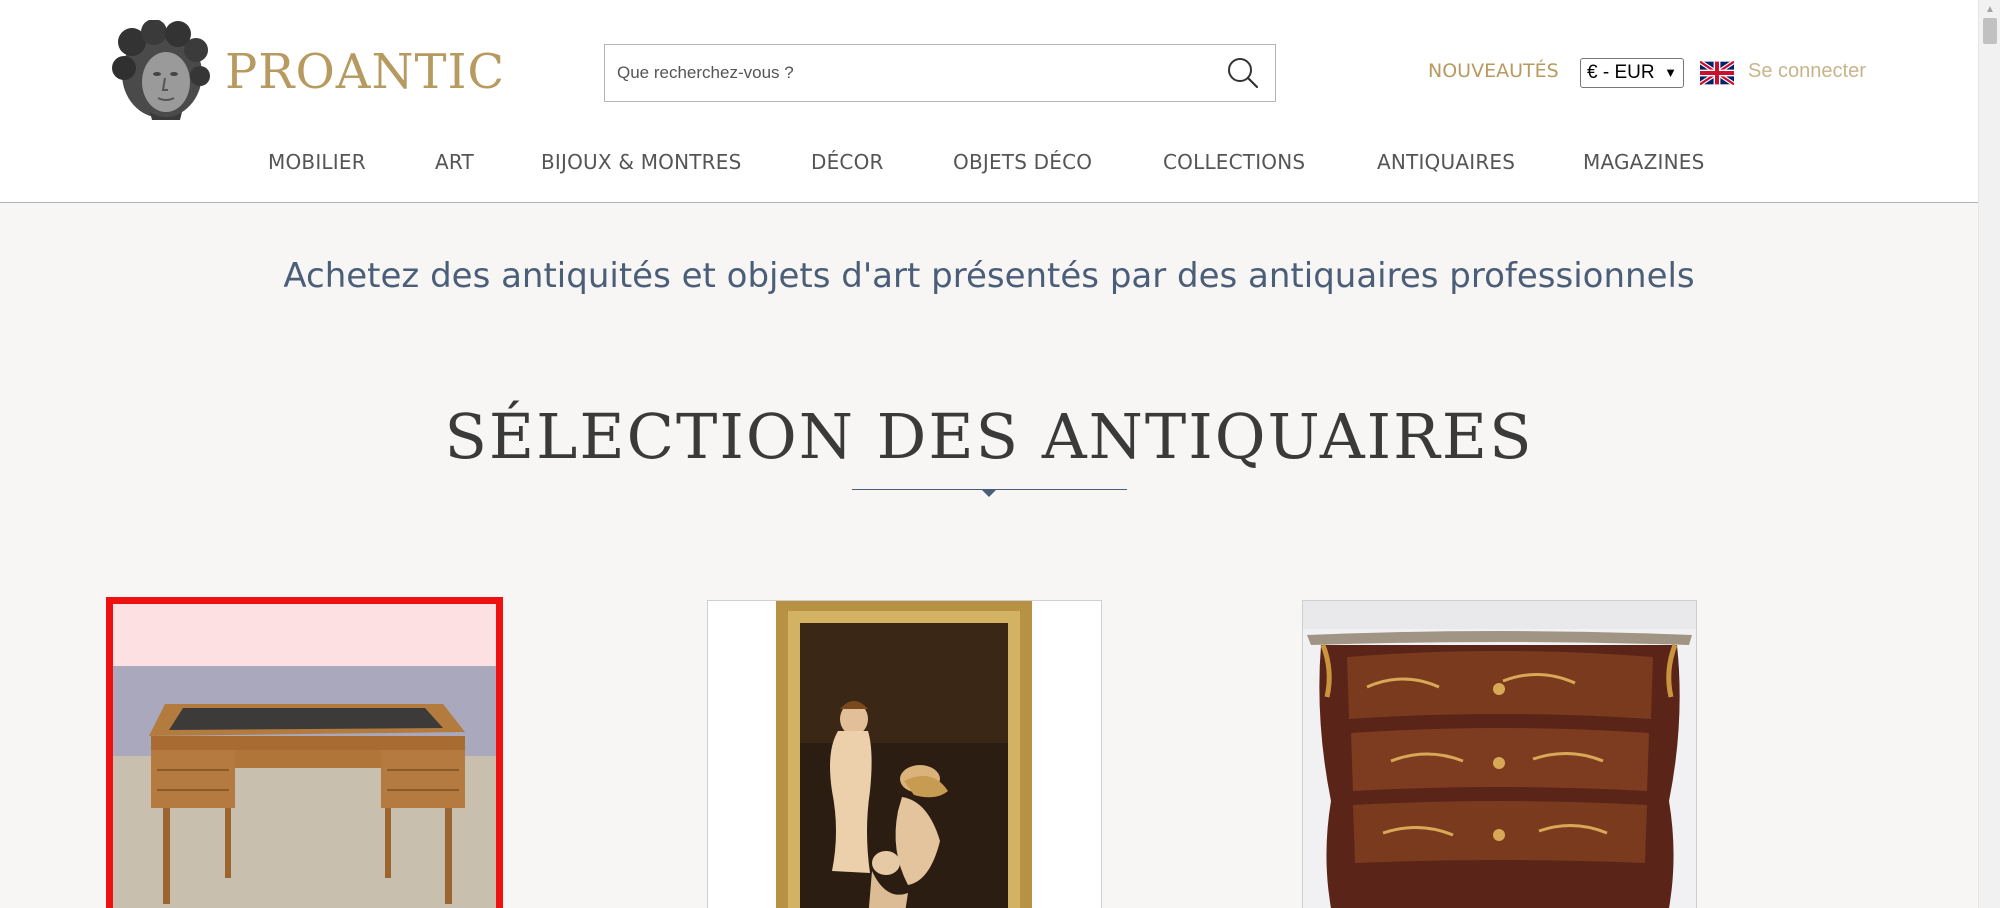 The width and height of the screenshot is (2000, 908). What do you see at coordinates (365, 72) in the screenshot?
I see `brand-name: PROANTIC` at bounding box center [365, 72].